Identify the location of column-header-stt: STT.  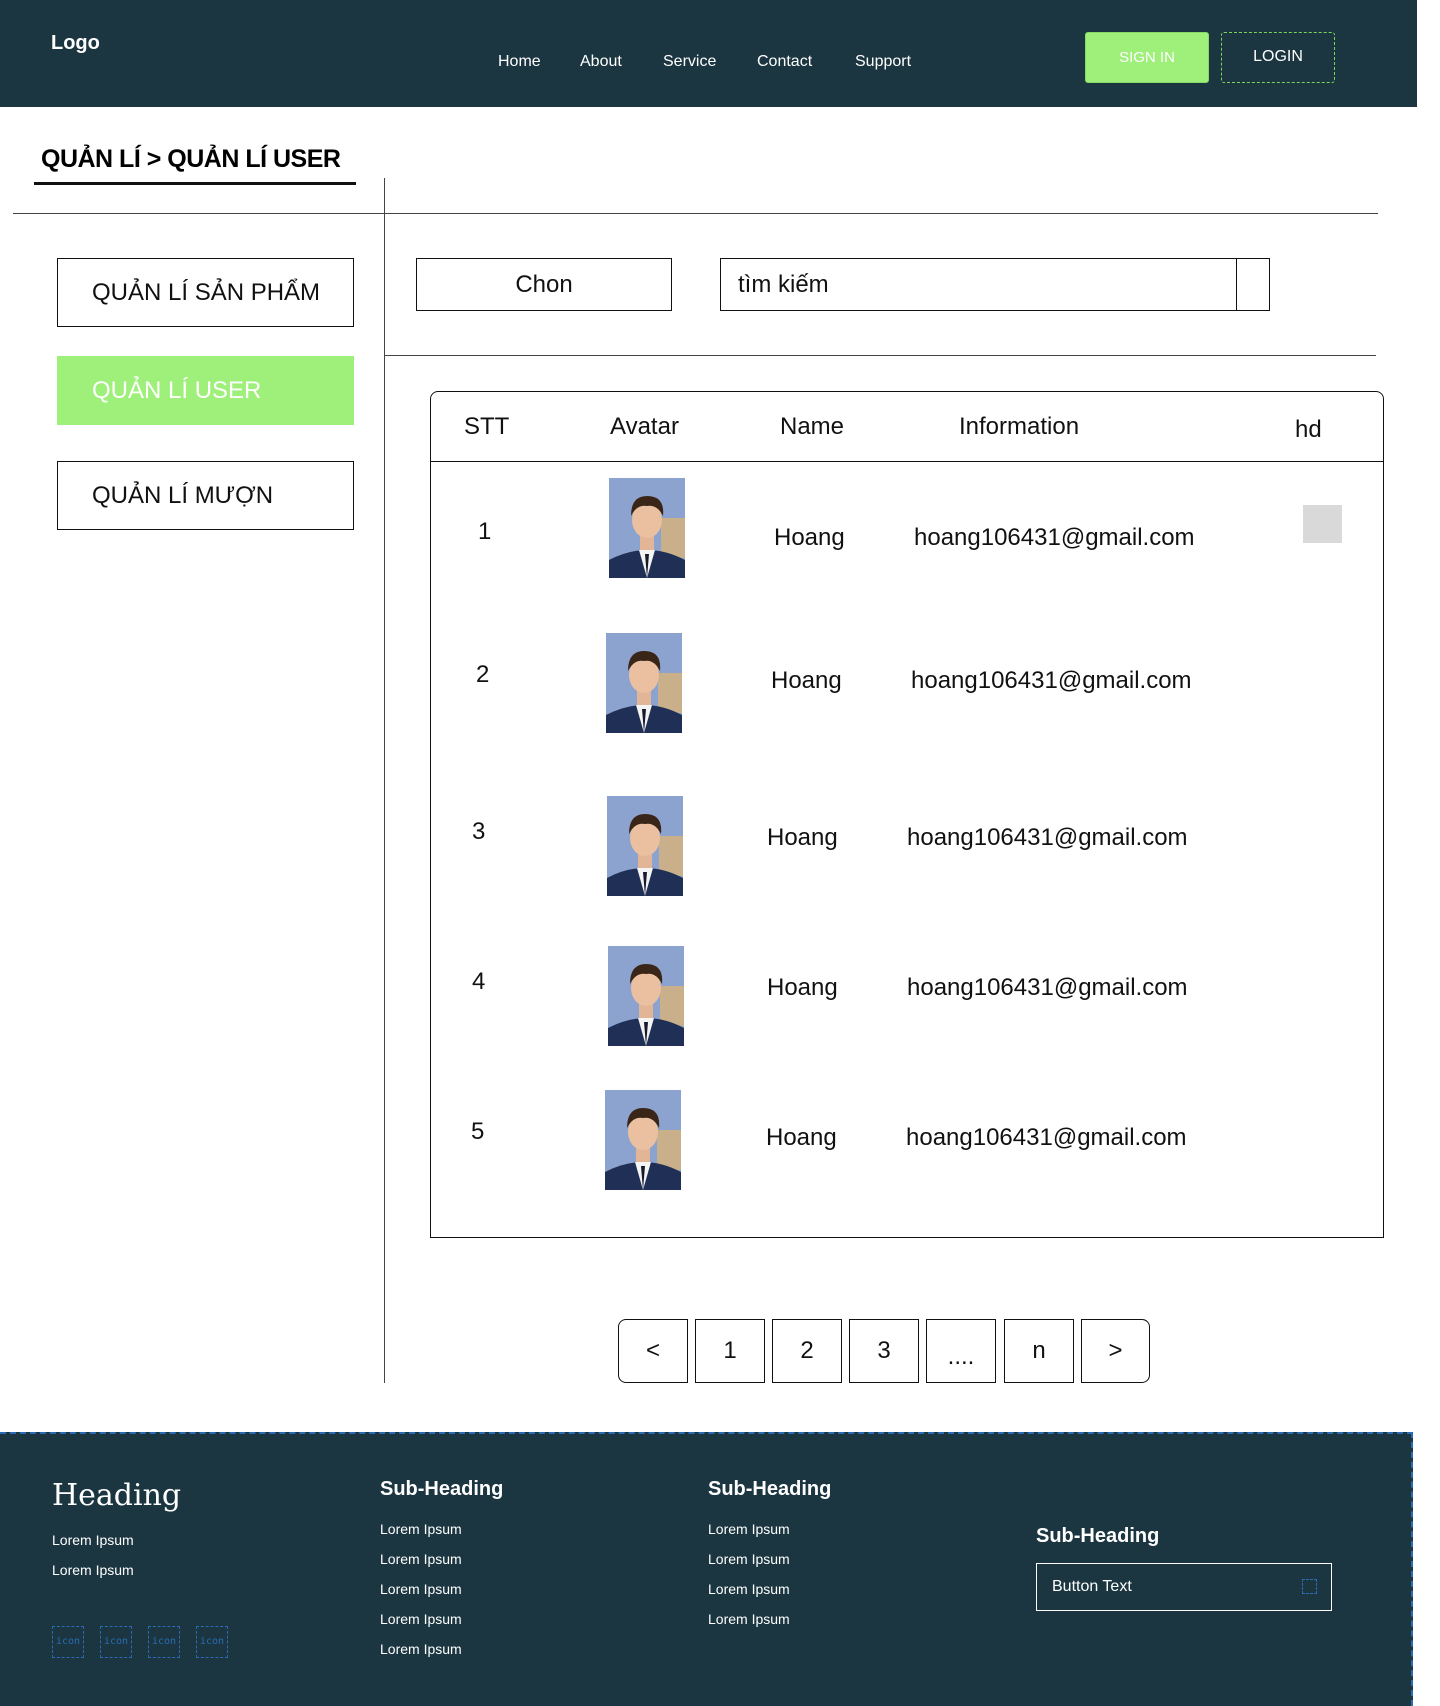
(487, 426).